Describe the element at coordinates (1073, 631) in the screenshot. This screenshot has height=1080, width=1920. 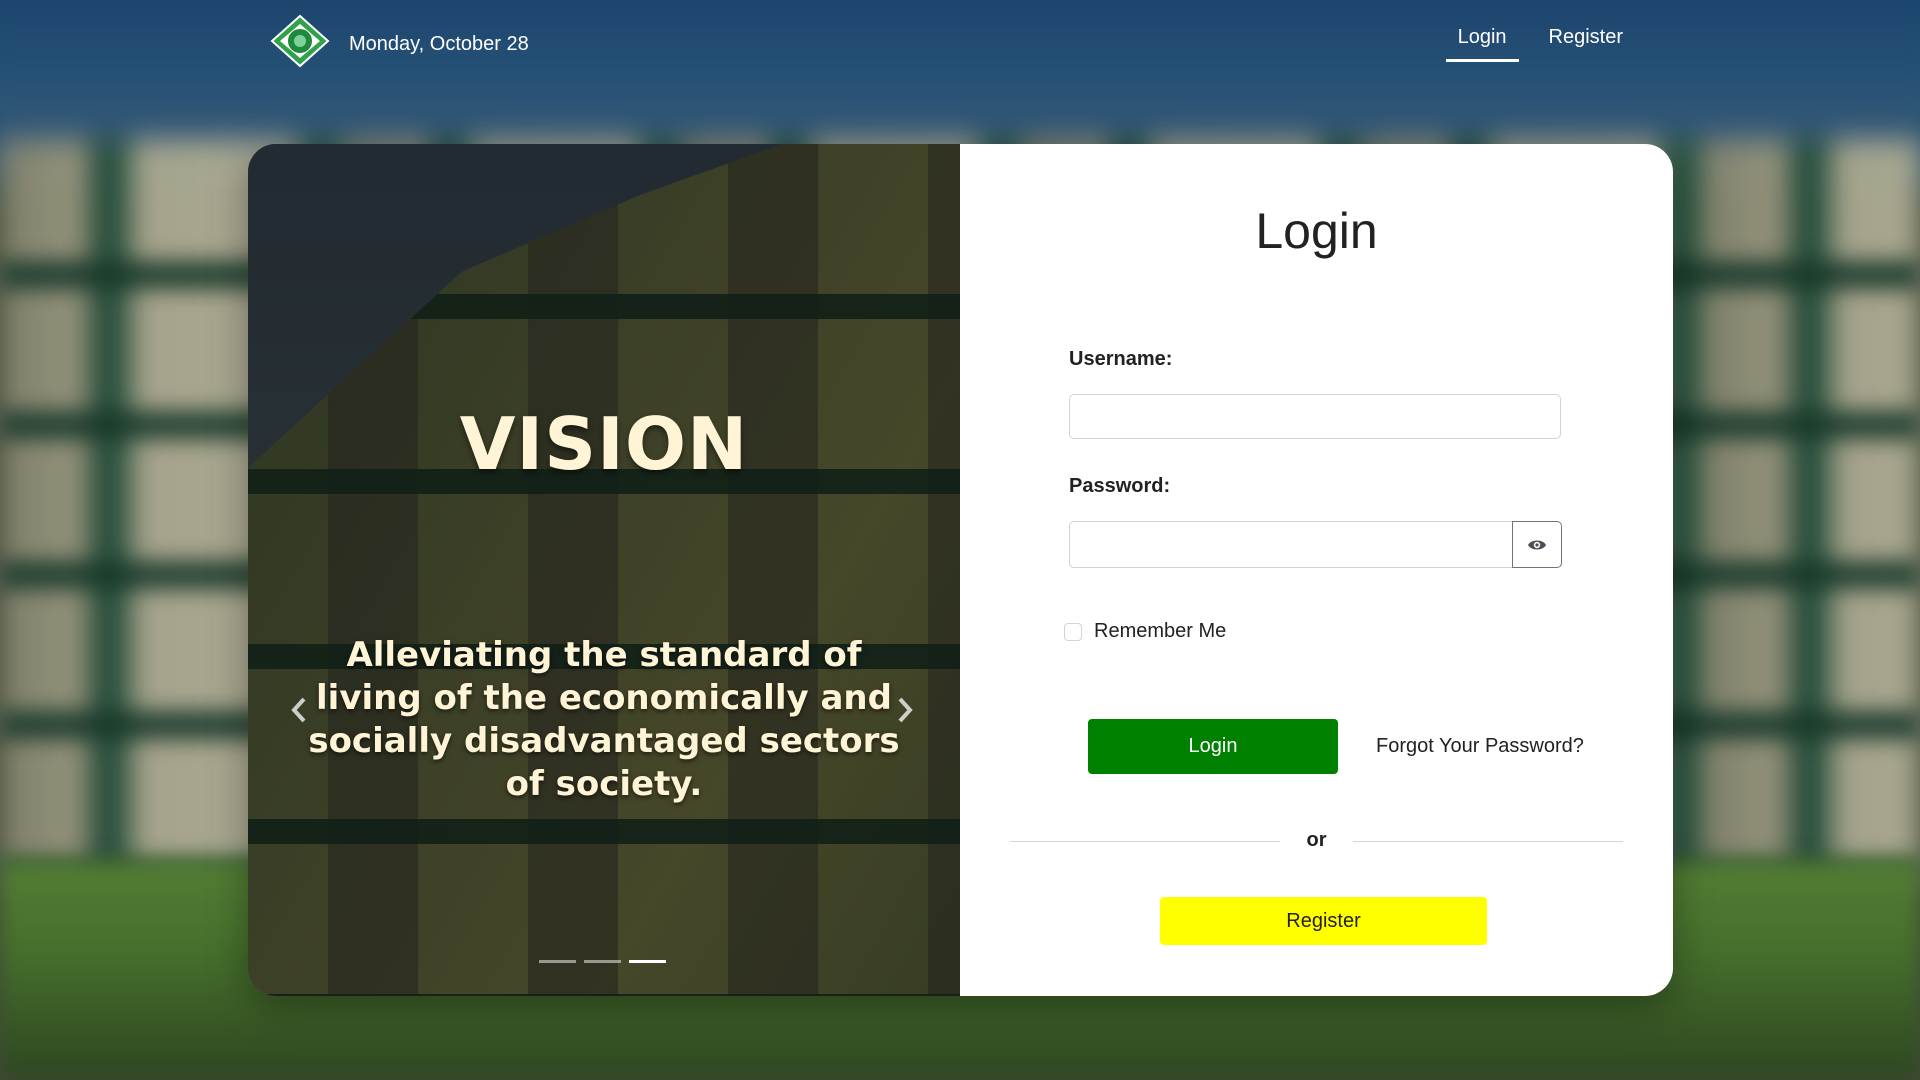
I see `remember-me-checkbox` at that location.